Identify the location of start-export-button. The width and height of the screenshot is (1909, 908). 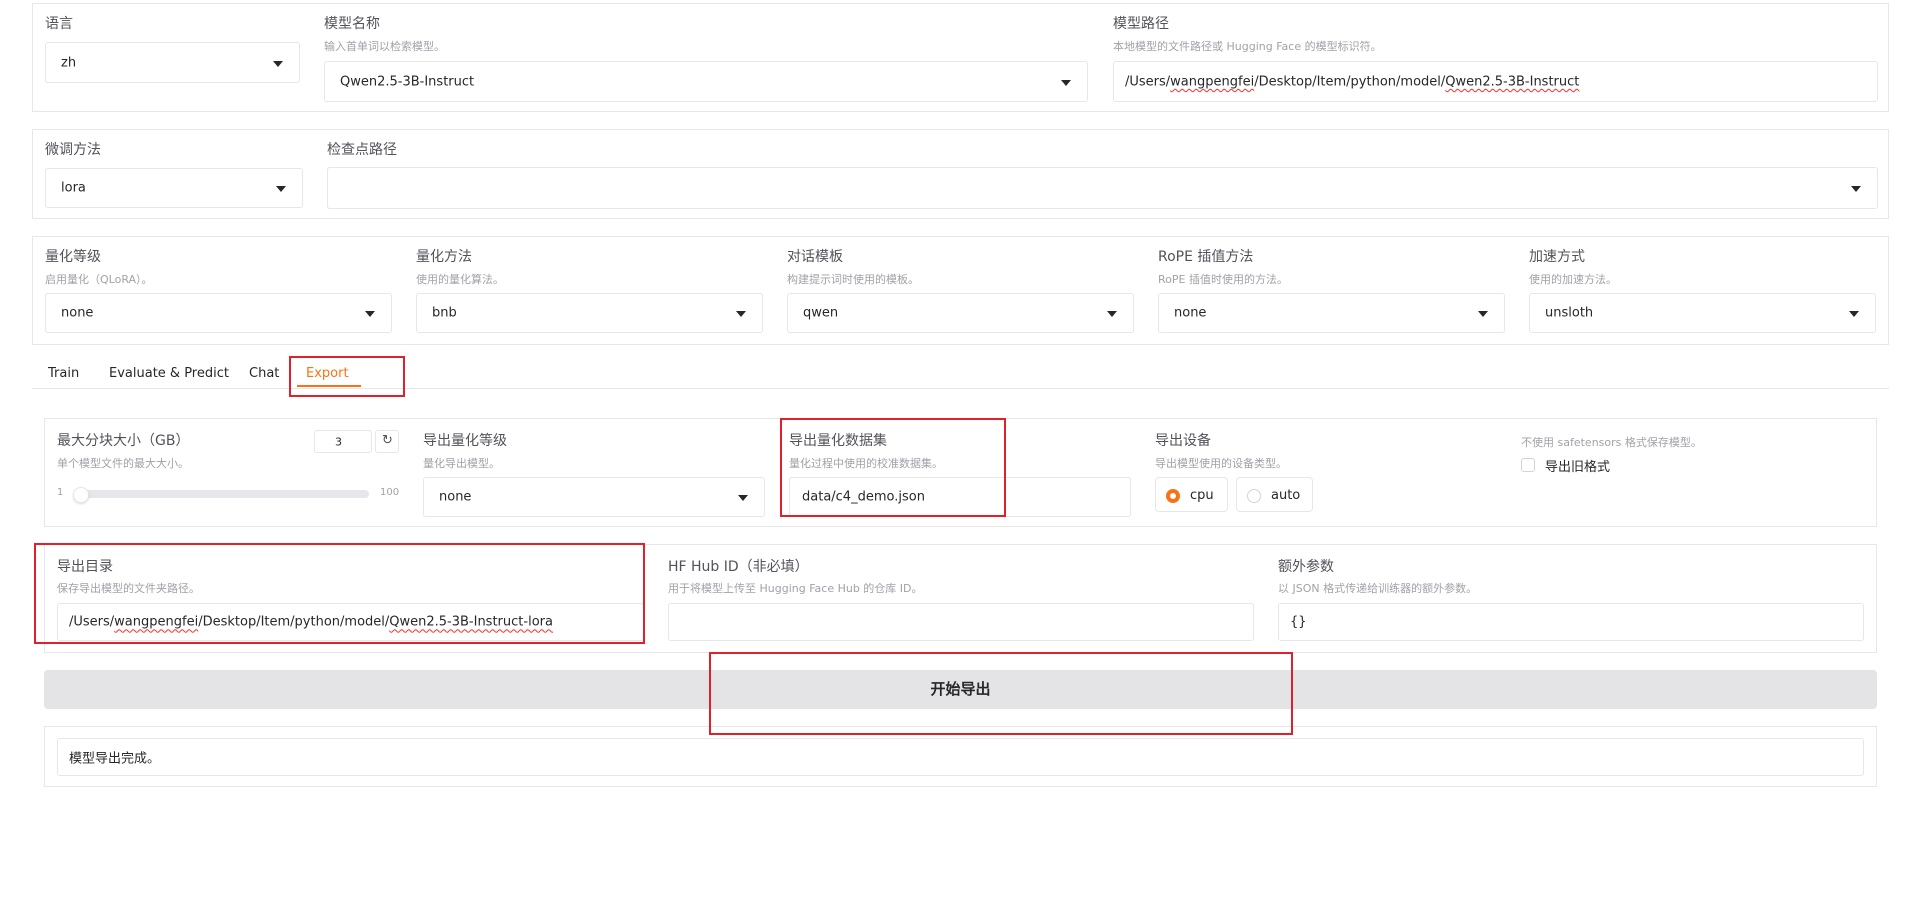
(960, 689).